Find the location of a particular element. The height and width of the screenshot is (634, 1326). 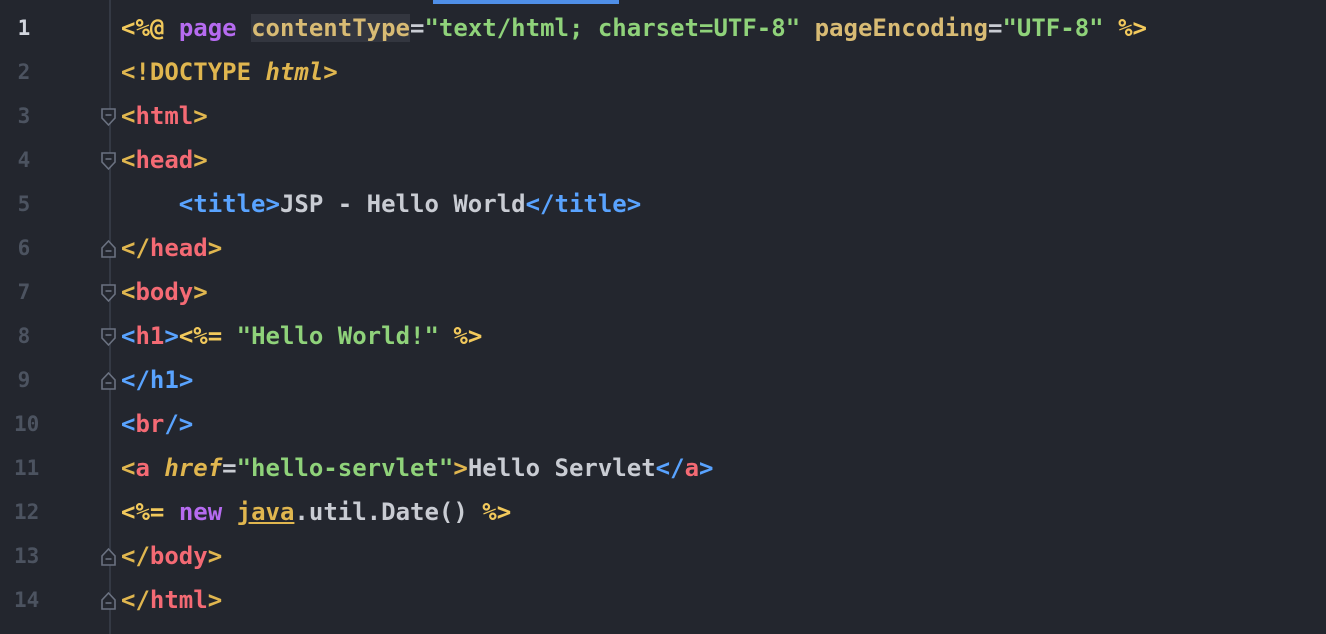

code-token: <%@ is located at coordinates (143, 28).